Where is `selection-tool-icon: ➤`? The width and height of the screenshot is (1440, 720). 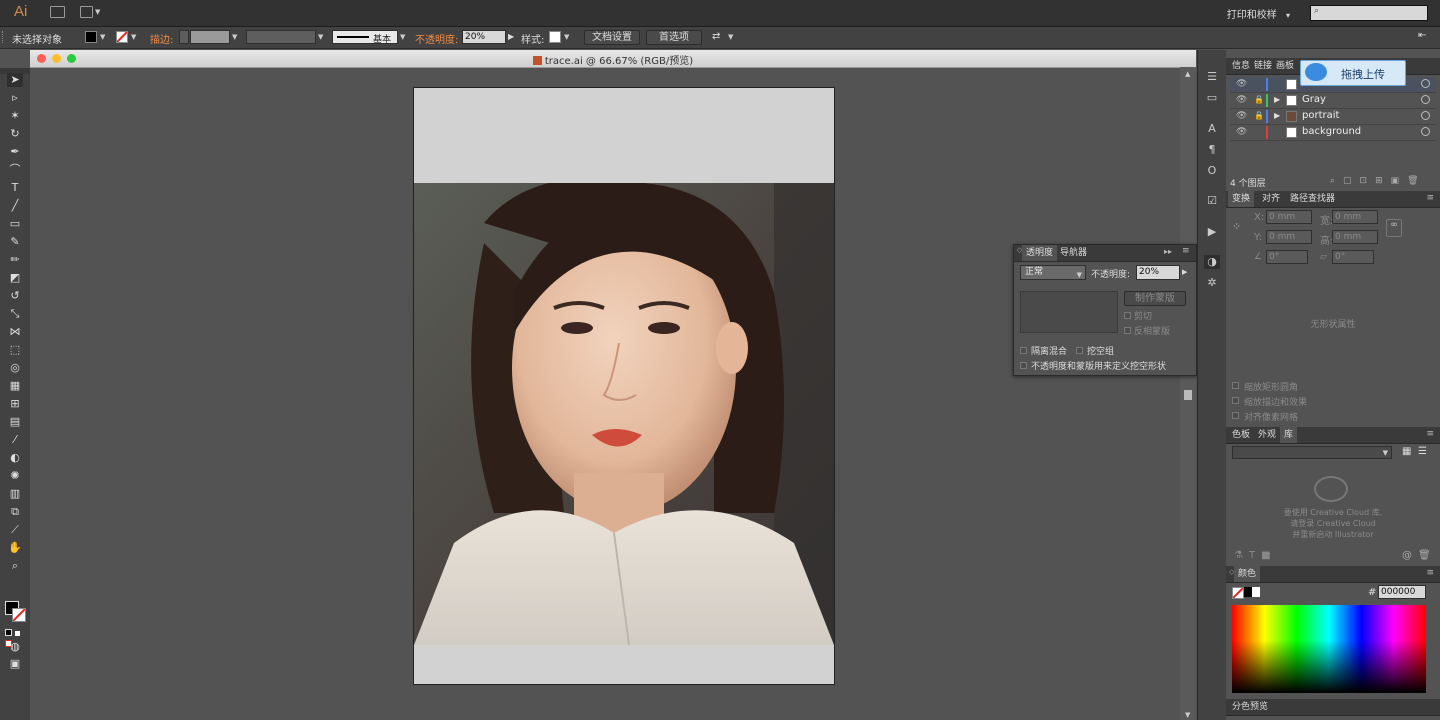
selection-tool-icon: ➤ is located at coordinates (15, 80).